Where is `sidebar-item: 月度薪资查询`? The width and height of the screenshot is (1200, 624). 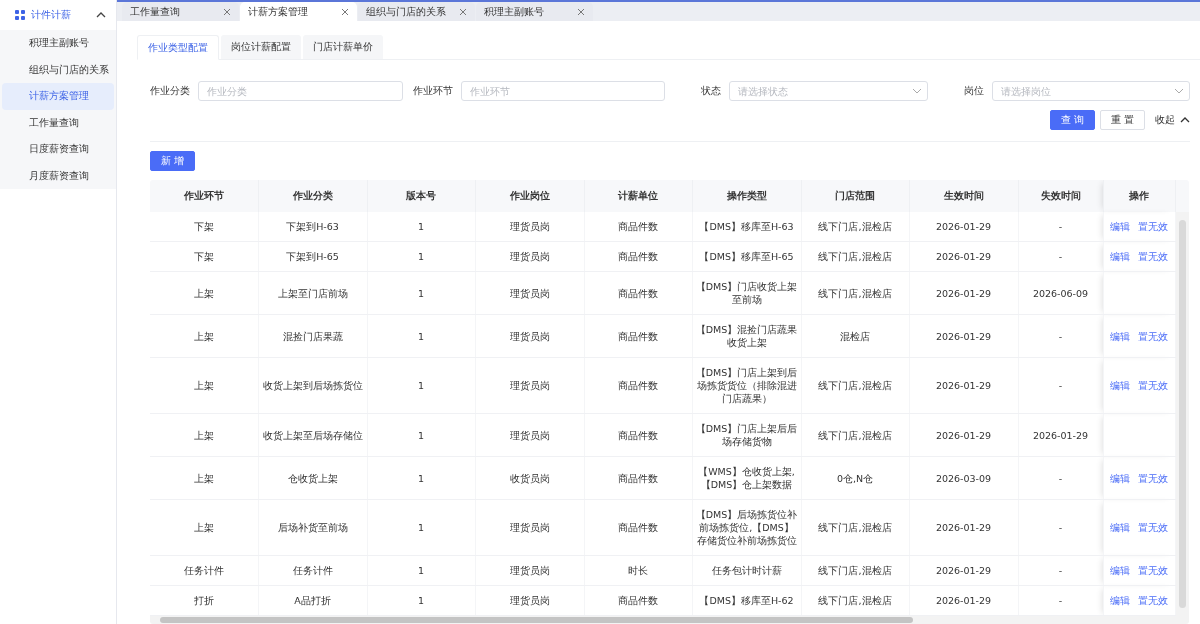 sidebar-item: 月度薪资查询 is located at coordinates (58, 175).